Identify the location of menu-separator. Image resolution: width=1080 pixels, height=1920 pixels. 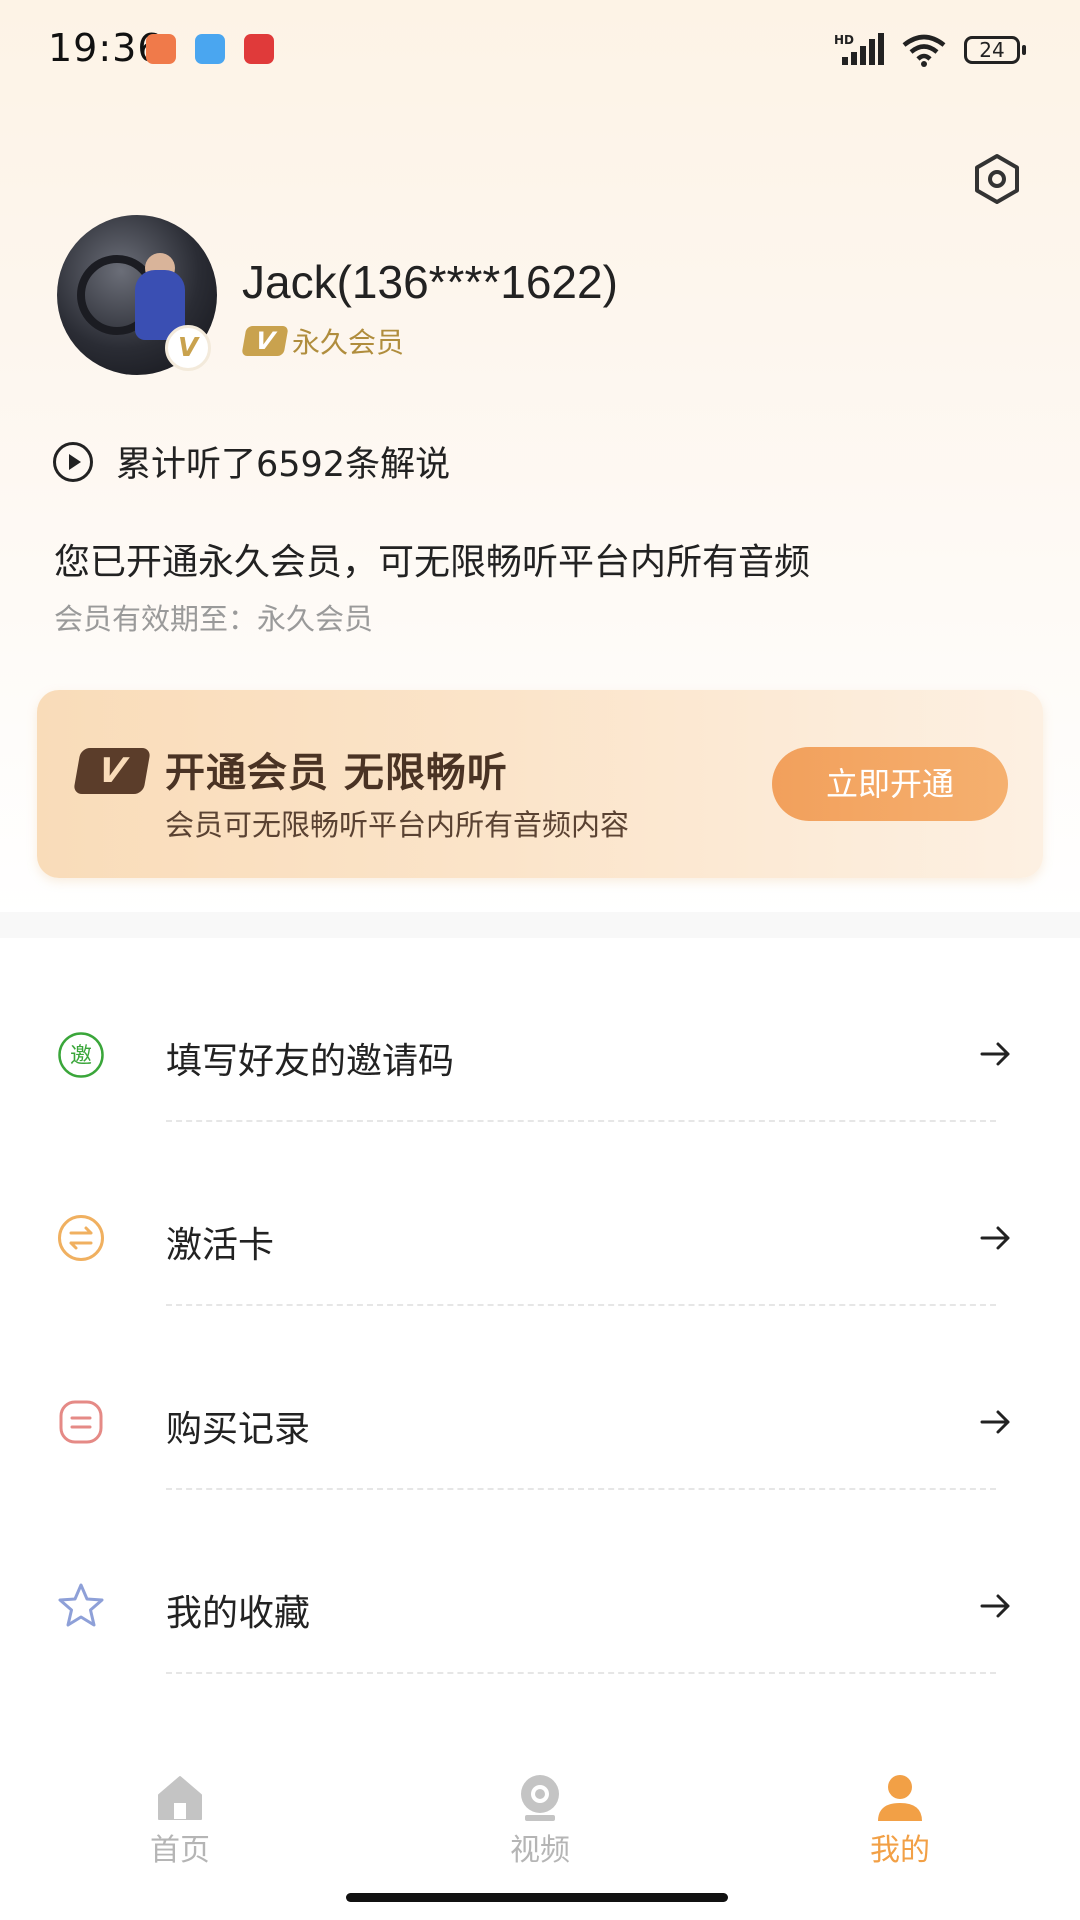
(581, 1673).